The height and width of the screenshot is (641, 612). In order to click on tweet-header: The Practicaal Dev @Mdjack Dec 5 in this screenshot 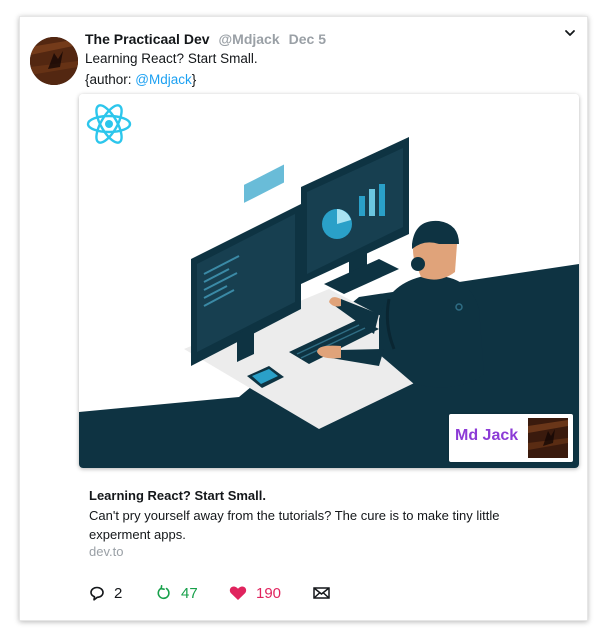, I will do `click(205, 39)`.